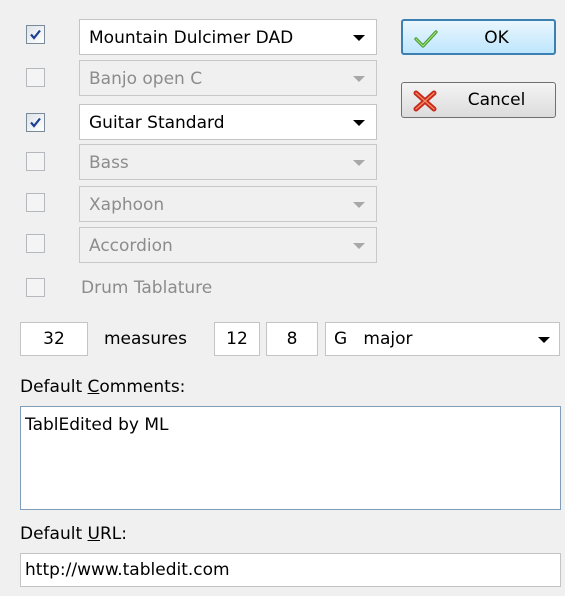 The image size is (565, 596). I want to click on instrument-combo-1: Mountain Dulcimer DAD, so click(228, 37).